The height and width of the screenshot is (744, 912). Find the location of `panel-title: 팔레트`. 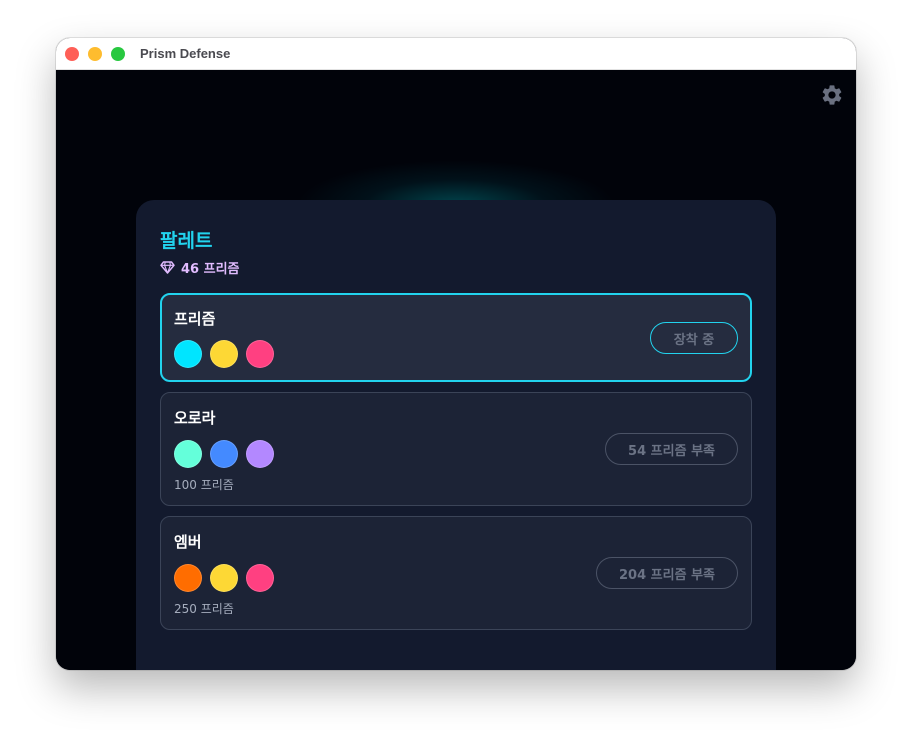

panel-title: 팔레트 is located at coordinates (186, 241).